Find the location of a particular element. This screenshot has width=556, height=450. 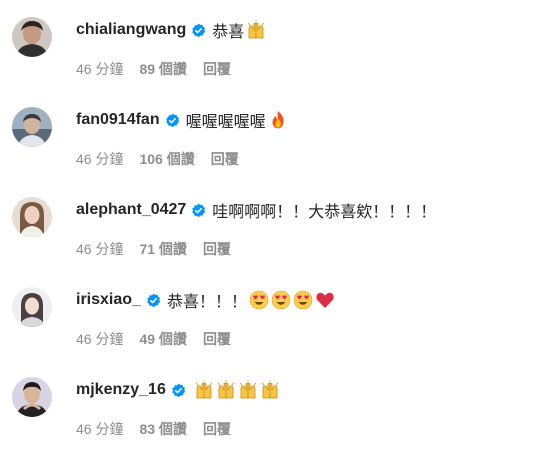

comment-text-content: 哇啊啊啊！！大恭喜欸！！！！ is located at coordinates (324, 212).